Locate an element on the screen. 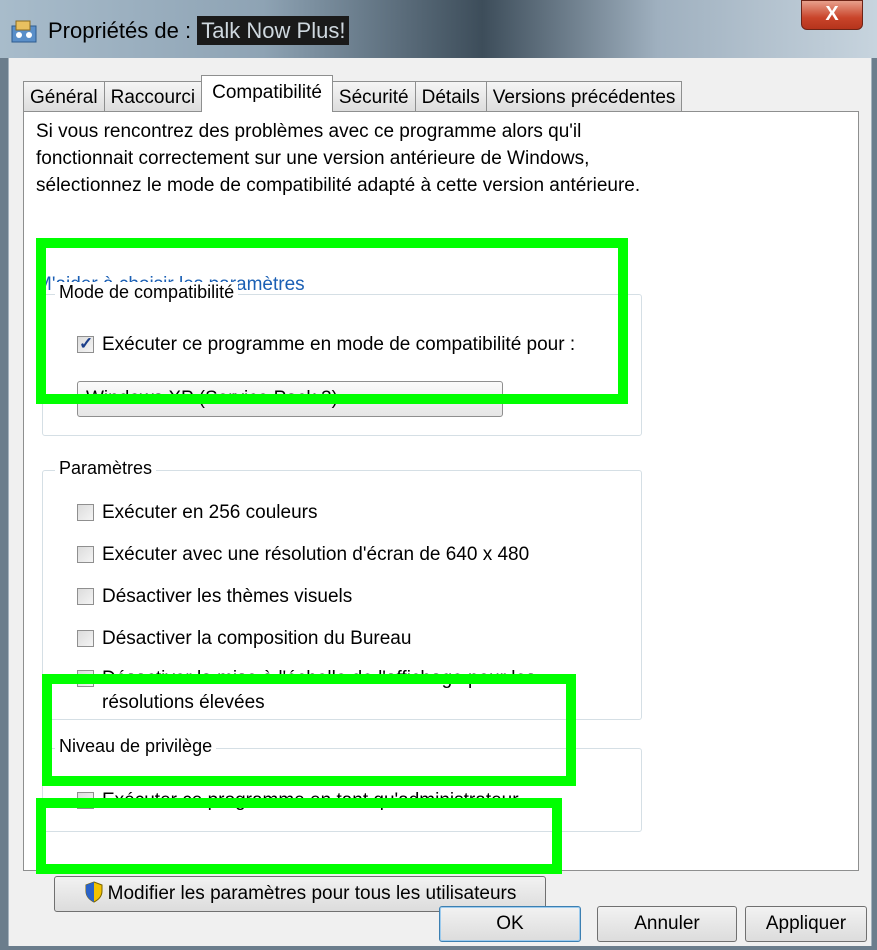  setting-disable-themes: Désactiver les thèmes visuels is located at coordinates (214, 597).